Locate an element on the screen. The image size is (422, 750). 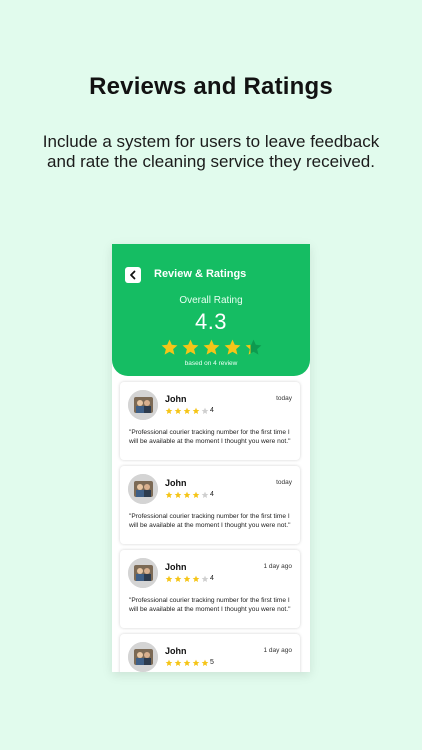
screen-title: Review & Ratings is located at coordinates (200, 274).